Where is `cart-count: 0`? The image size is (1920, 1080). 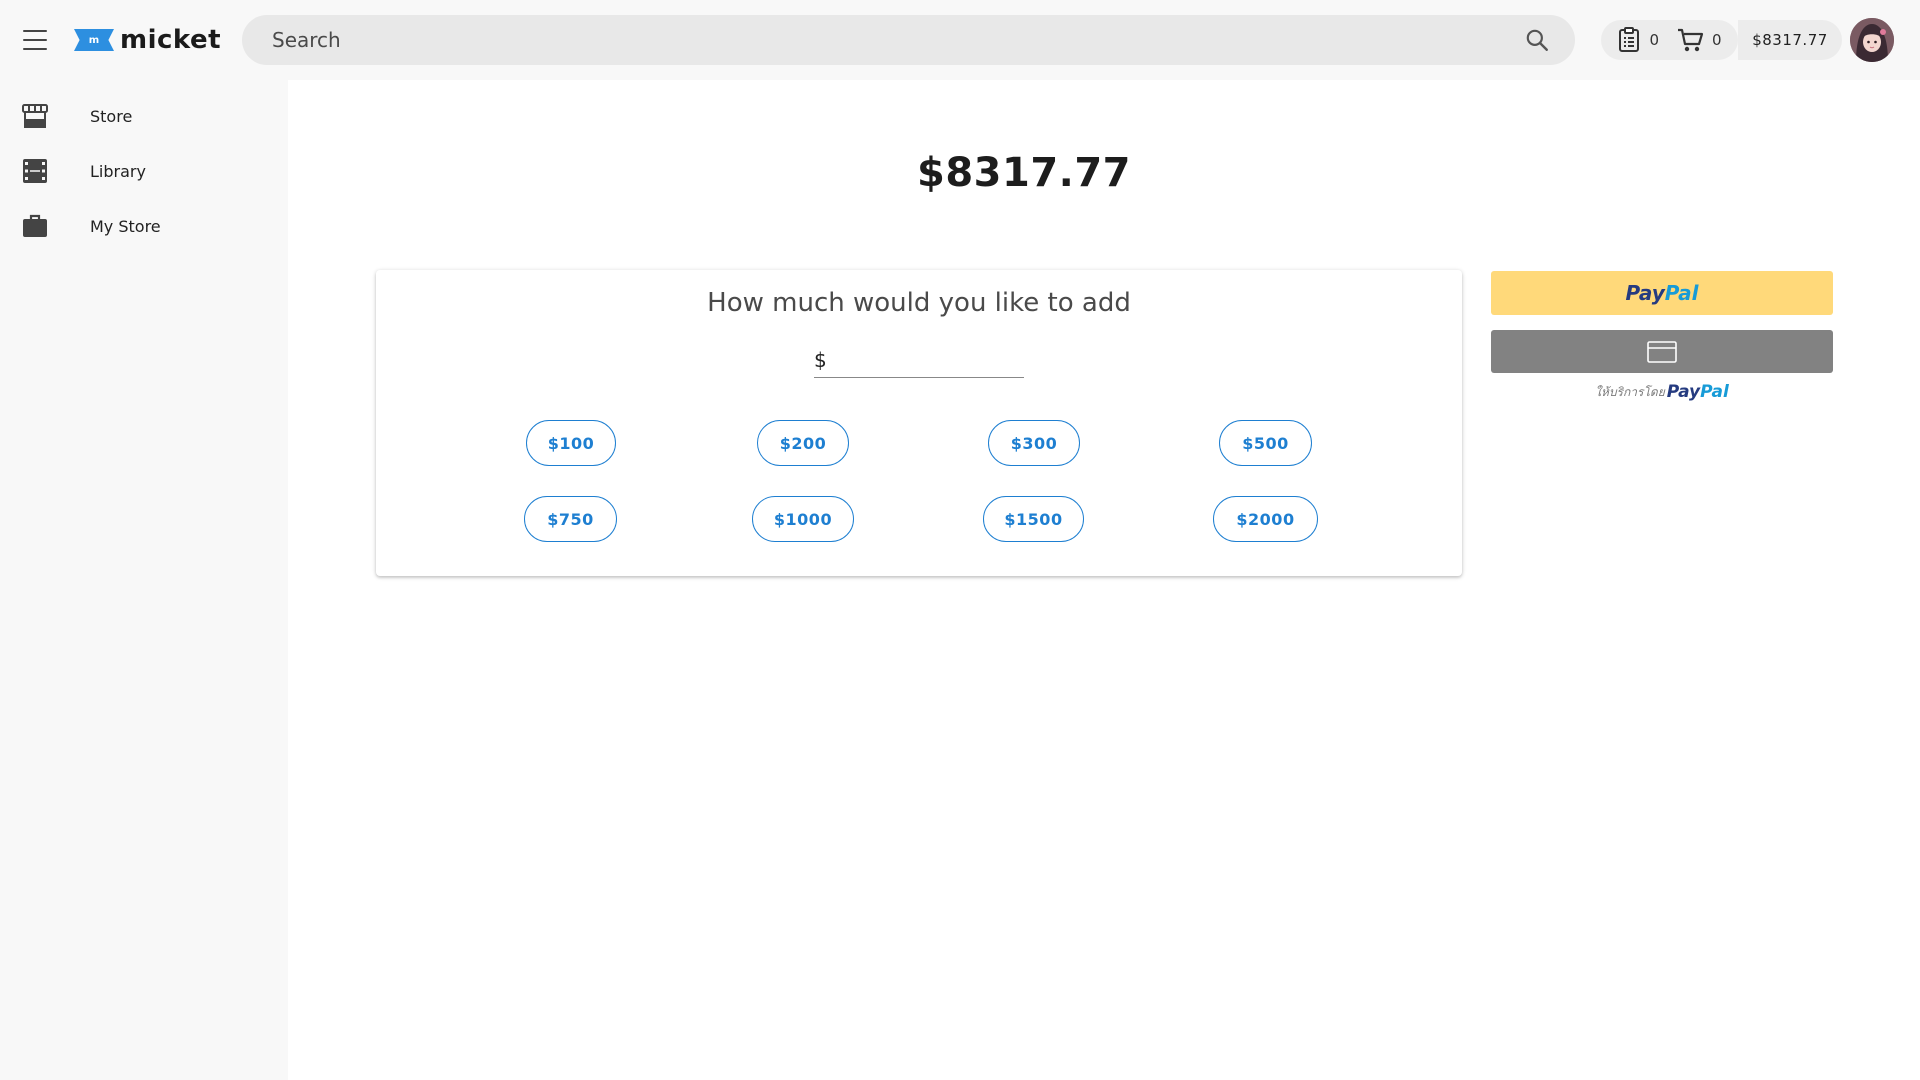 cart-count: 0 is located at coordinates (1716, 40).